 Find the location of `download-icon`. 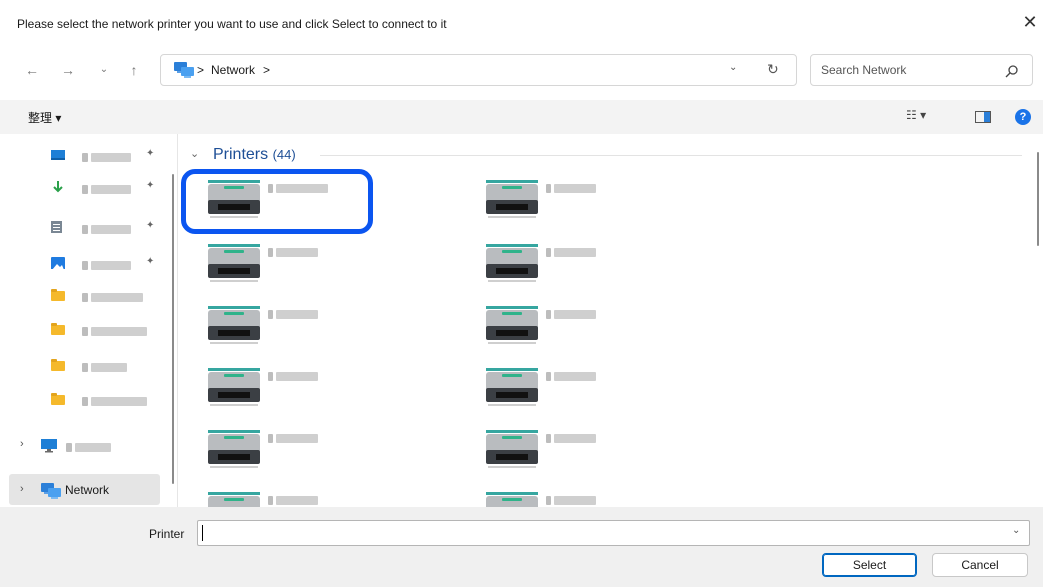

download-icon is located at coordinates (58, 187).